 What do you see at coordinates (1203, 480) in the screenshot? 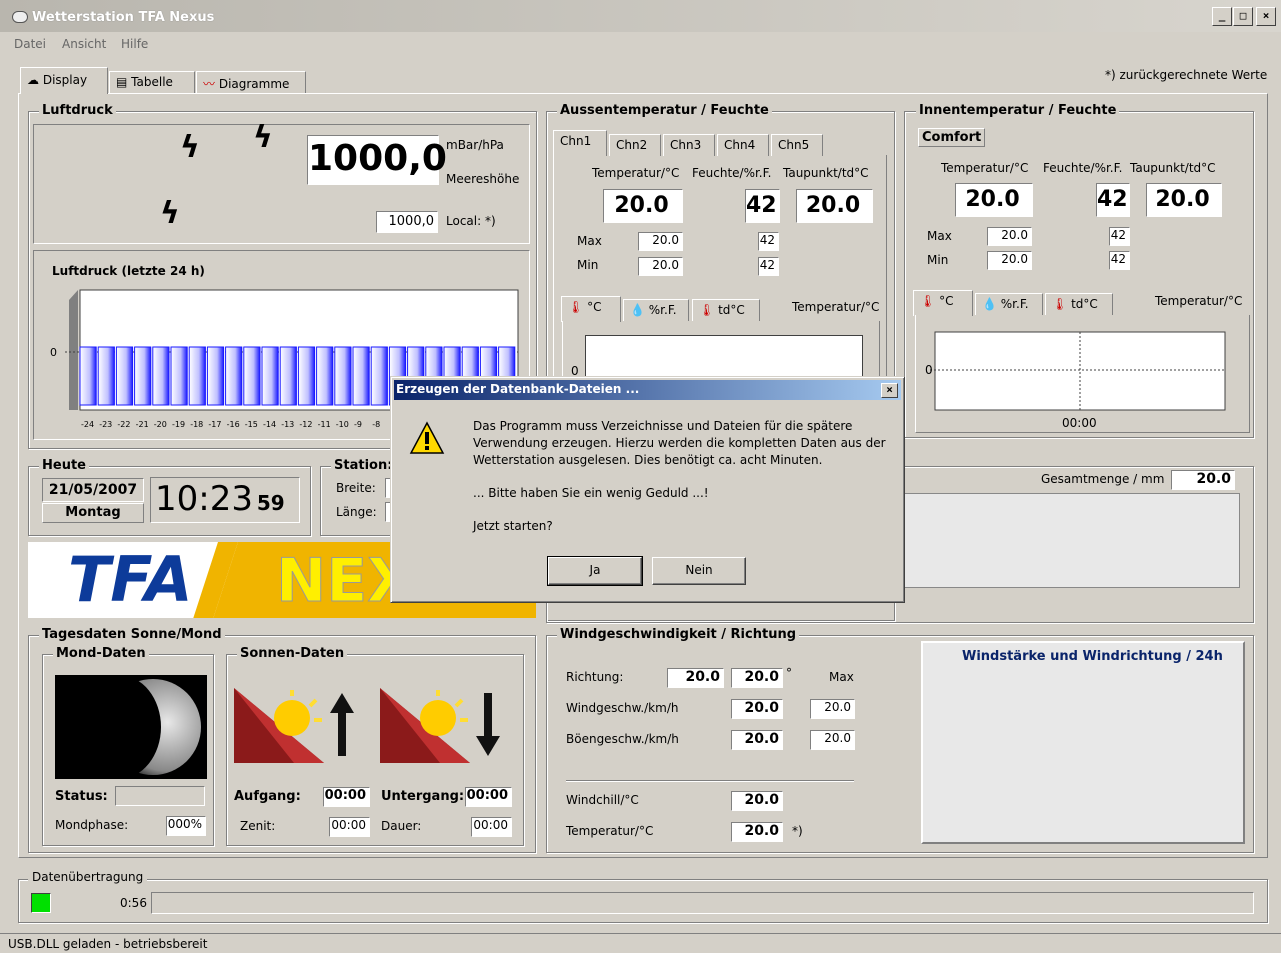
I see `regen-total: 20.0` at bounding box center [1203, 480].